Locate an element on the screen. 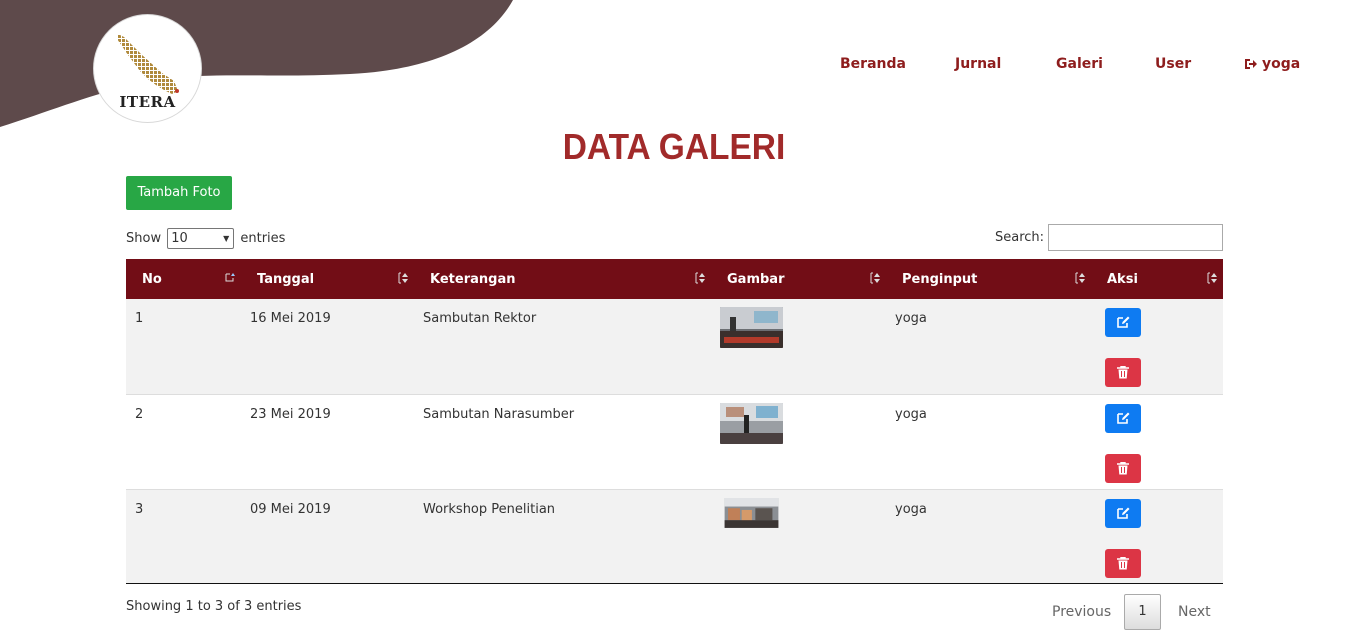 The height and width of the screenshot is (632, 1348). add-photo-button: Tambah Foto is located at coordinates (179, 193).